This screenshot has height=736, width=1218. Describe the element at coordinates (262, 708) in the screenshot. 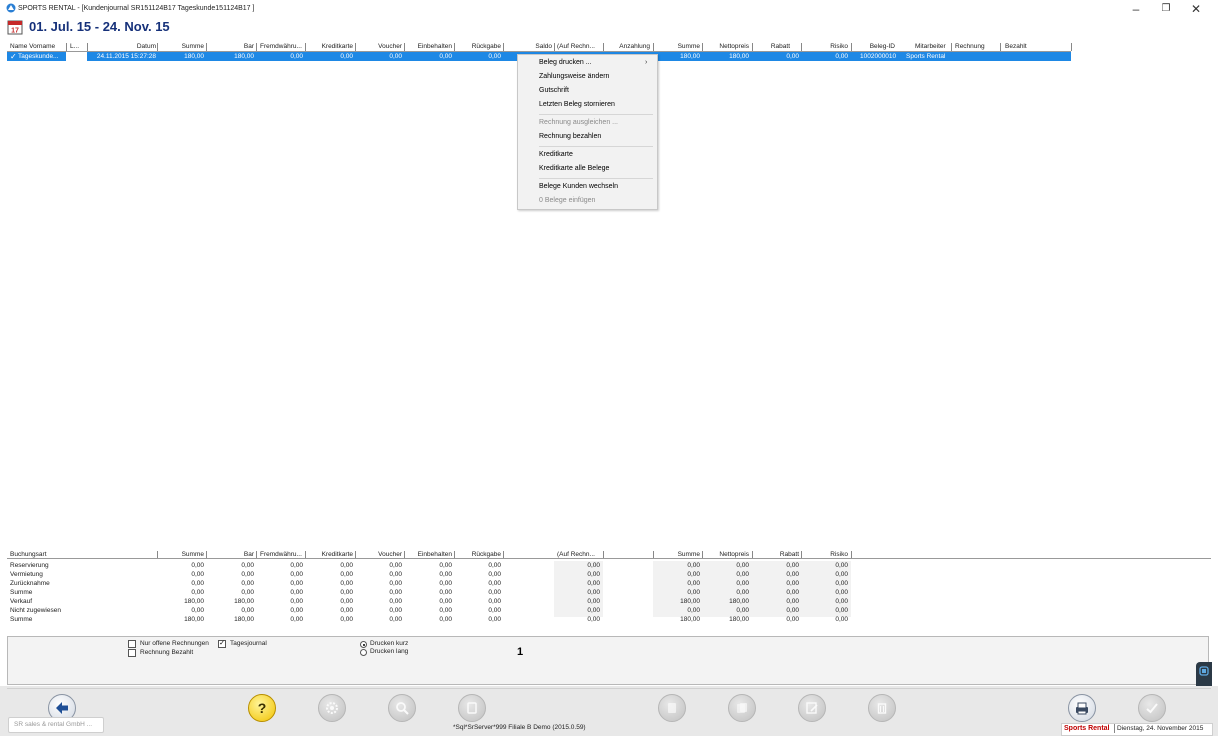

I see `help-button: ?` at that location.